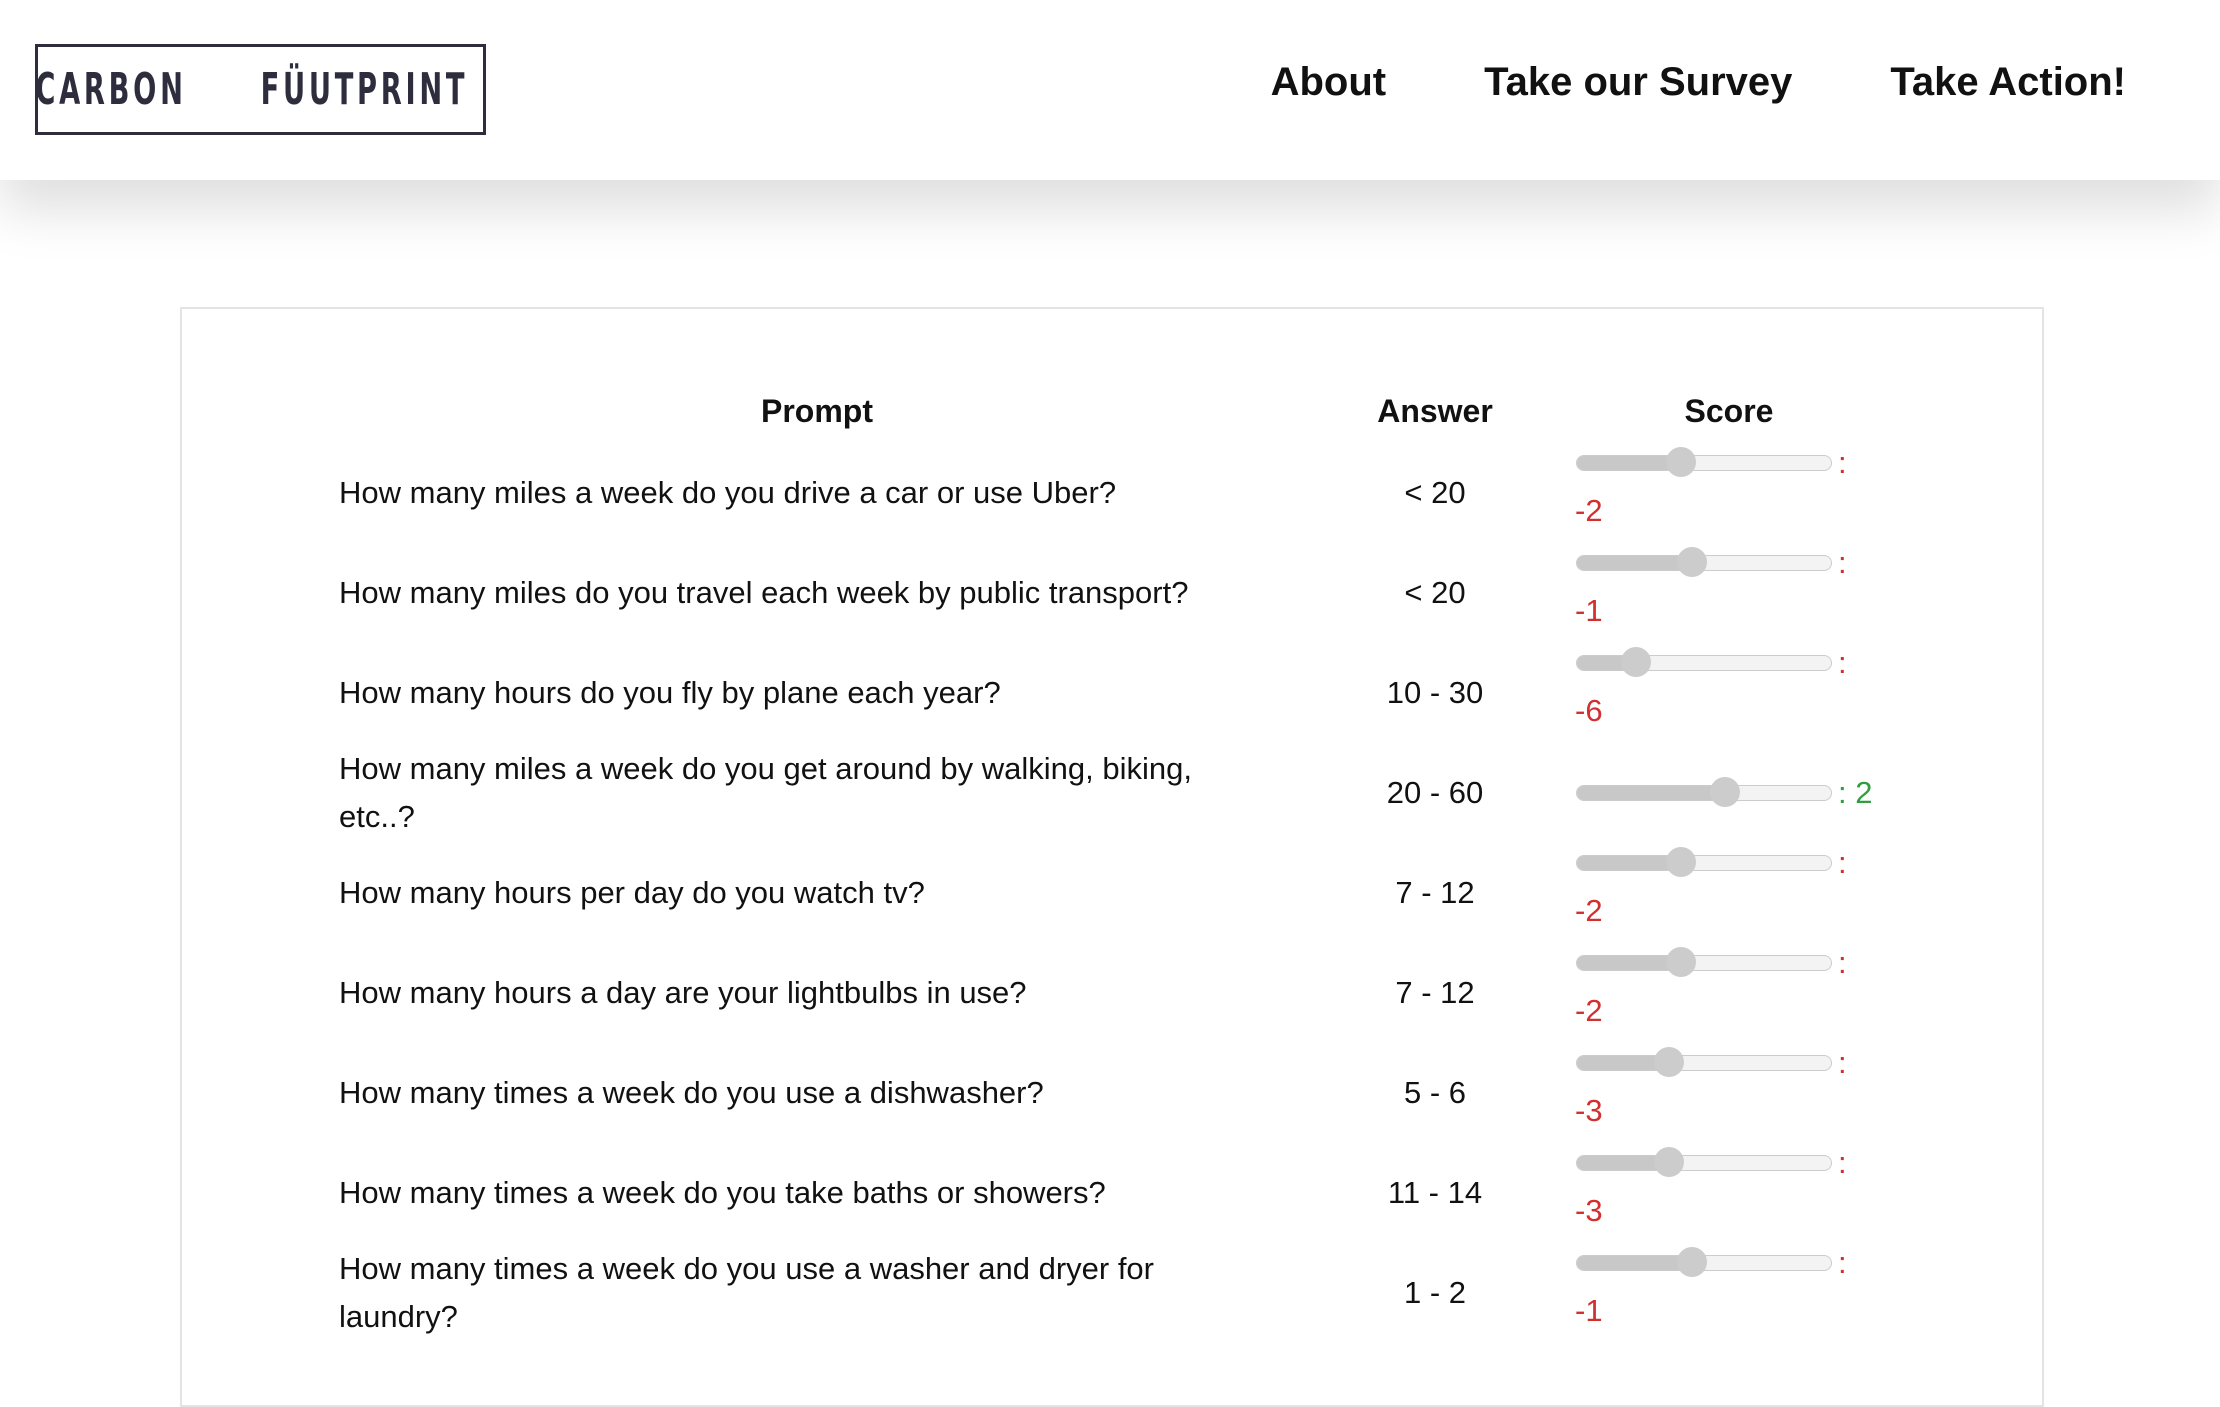 The height and width of the screenshot is (1407, 2220). Describe the element at coordinates (111, 89) in the screenshot. I see `logo-word-left: CARBON` at that location.